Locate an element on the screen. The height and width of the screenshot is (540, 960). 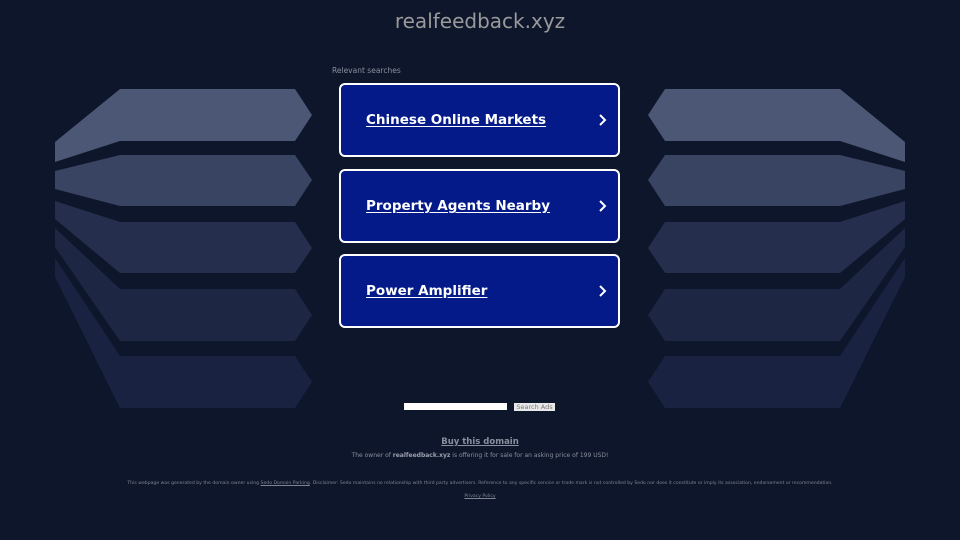
related-search-link: Chinese Online Markets is located at coordinates (479, 120).